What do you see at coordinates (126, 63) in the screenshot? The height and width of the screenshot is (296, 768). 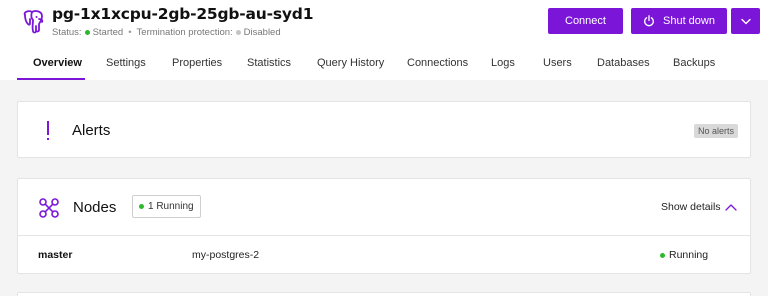 I see `tab-settings: Settings` at bounding box center [126, 63].